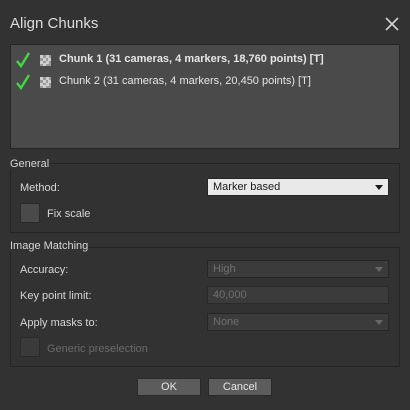 The image size is (410, 410). I want to click on generic-preselection-label: Generic preselection, so click(97, 349).